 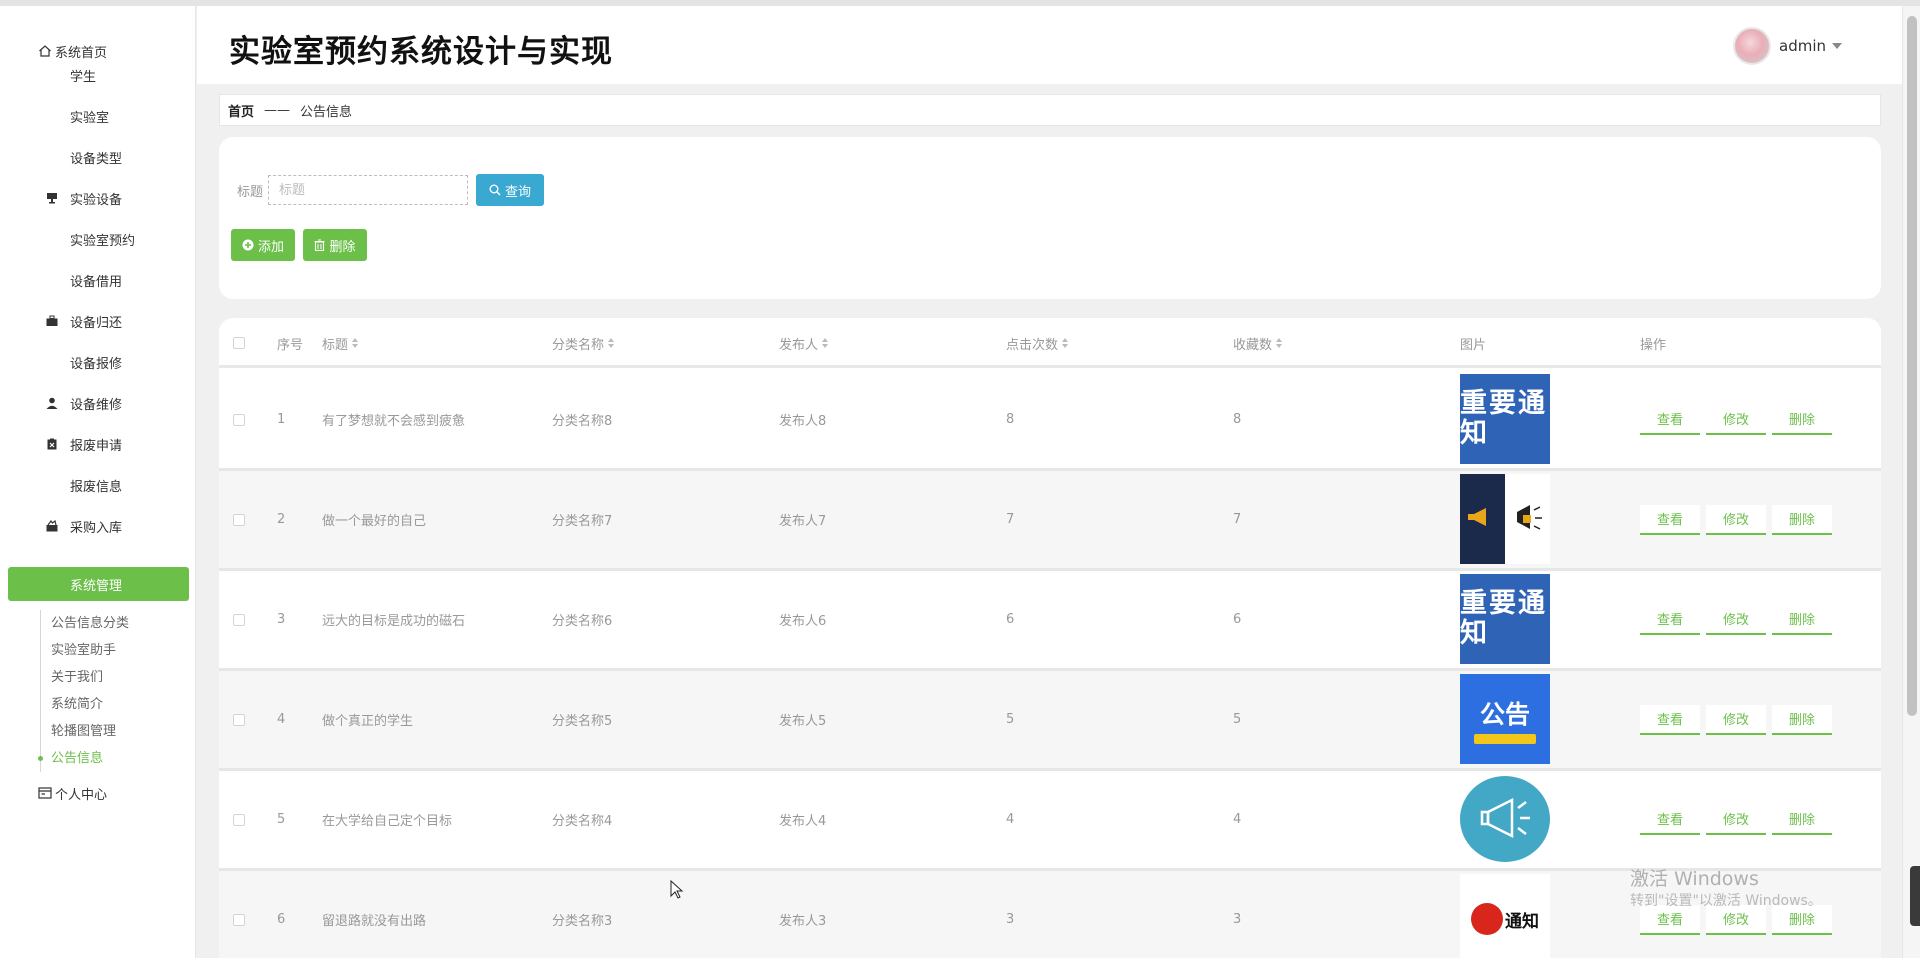 What do you see at coordinates (583, 343) in the screenshot?
I see `column-header-category: 分类名称` at bounding box center [583, 343].